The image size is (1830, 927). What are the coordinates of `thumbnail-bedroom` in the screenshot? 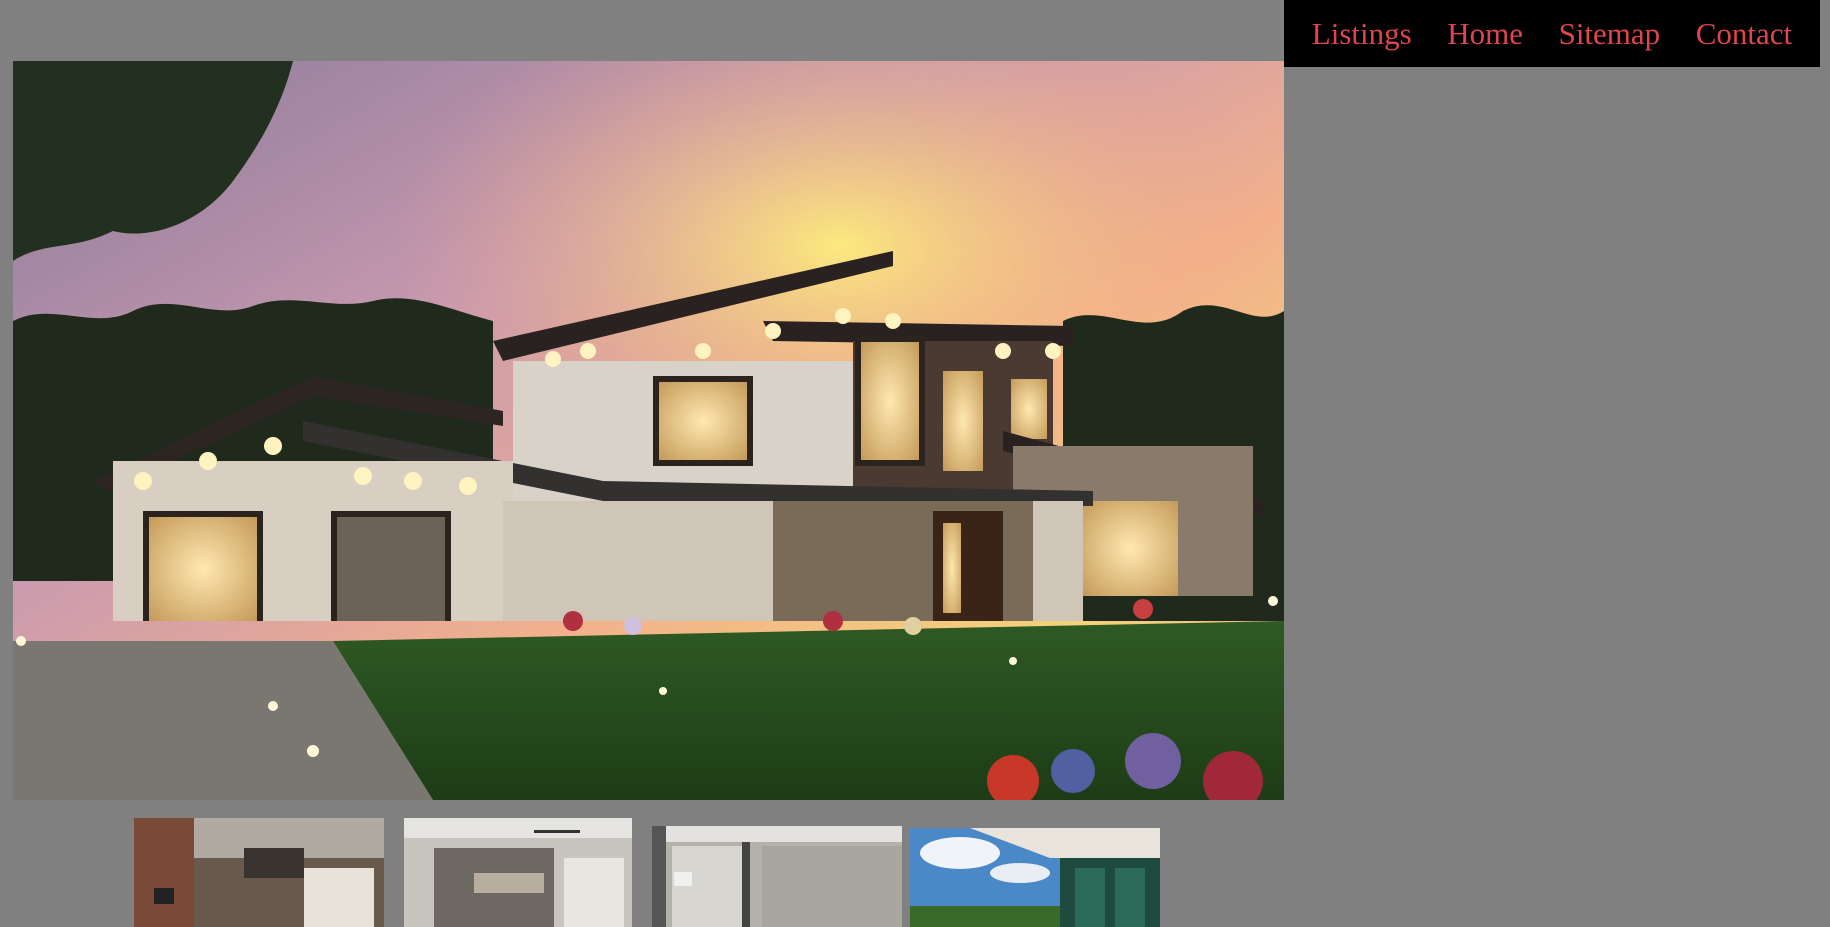 It's located at (518, 872).